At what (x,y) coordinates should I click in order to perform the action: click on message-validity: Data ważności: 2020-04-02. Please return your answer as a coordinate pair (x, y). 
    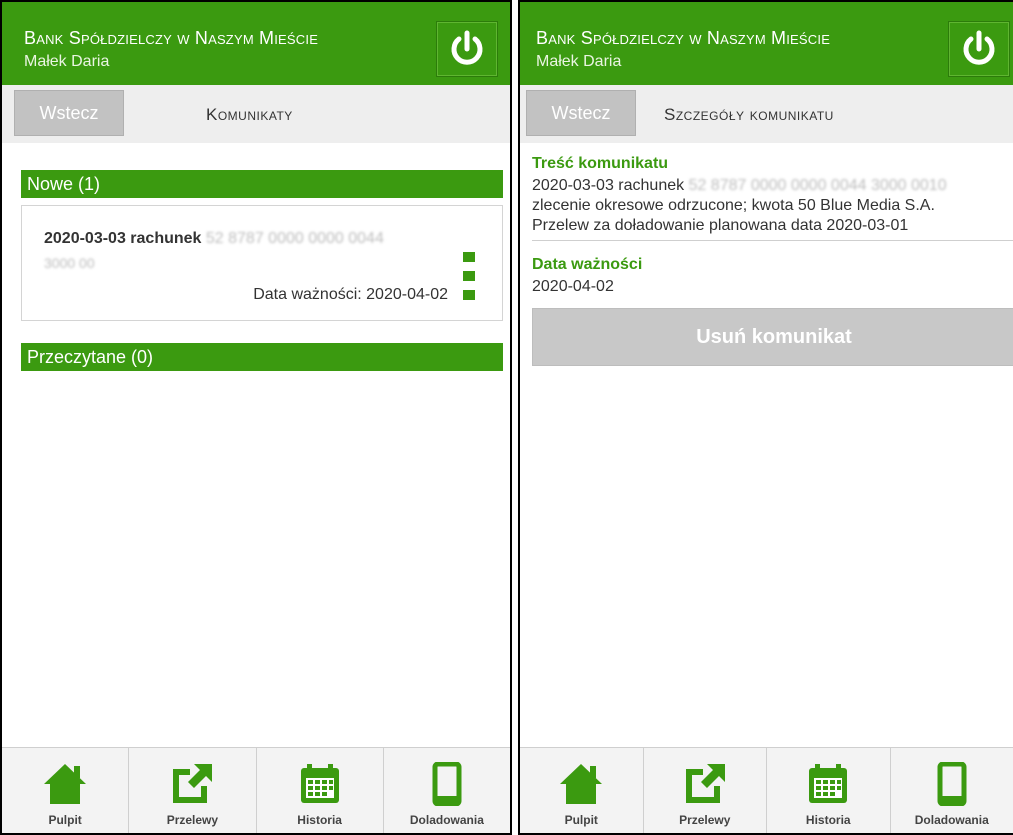
    Looking at the image, I should click on (350, 294).